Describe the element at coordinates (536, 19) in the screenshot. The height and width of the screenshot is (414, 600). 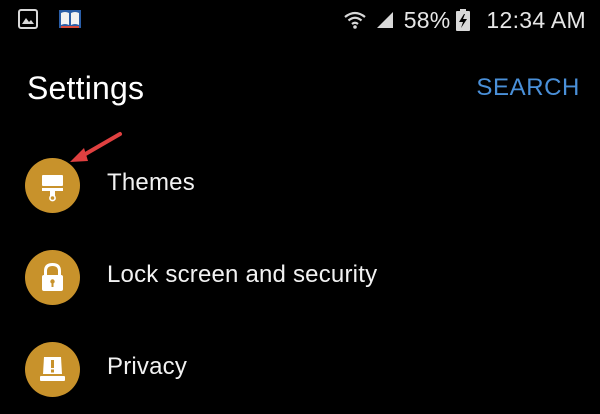
I see `clock: 12:34 AM` at that location.